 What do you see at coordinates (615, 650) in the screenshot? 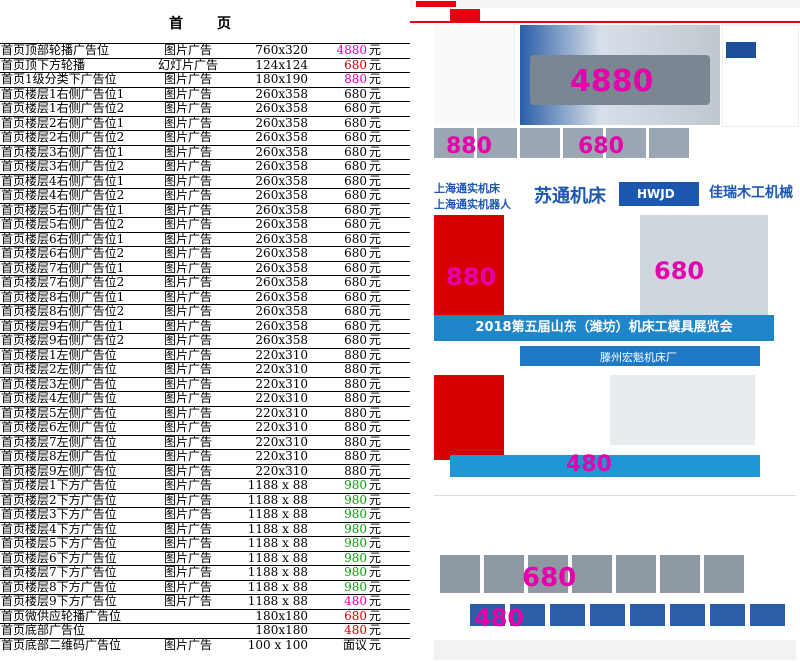
I see `site-footer` at bounding box center [615, 650].